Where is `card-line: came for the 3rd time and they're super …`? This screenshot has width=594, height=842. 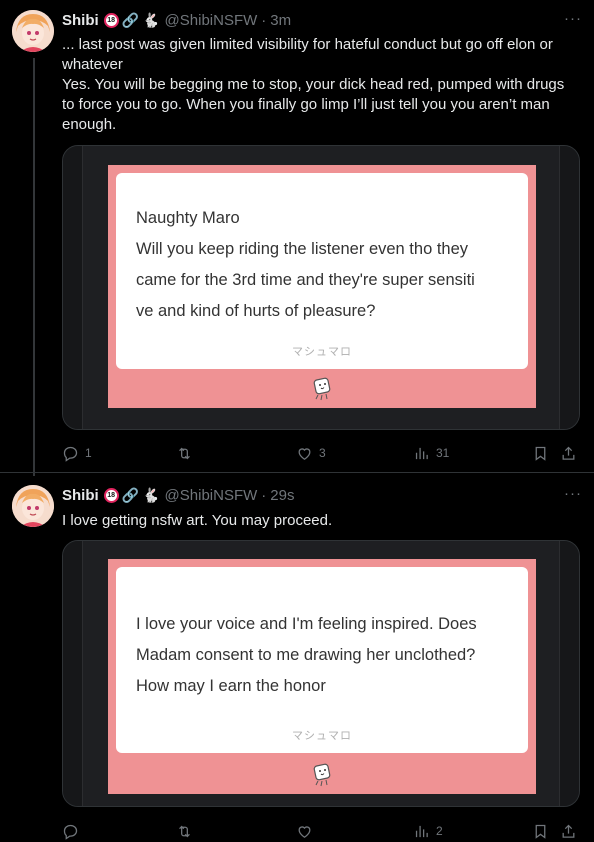 card-line: came for the 3rd time and they're super … is located at coordinates (305, 280).